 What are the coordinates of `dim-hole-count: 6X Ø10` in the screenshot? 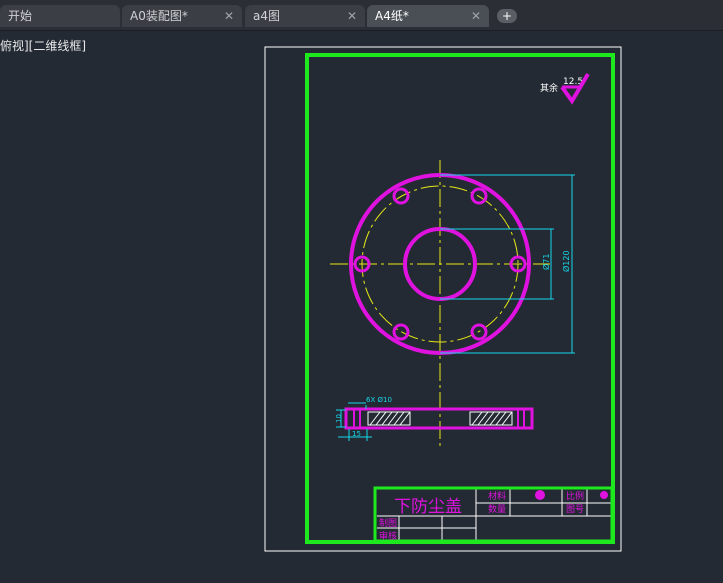 It's located at (379, 400).